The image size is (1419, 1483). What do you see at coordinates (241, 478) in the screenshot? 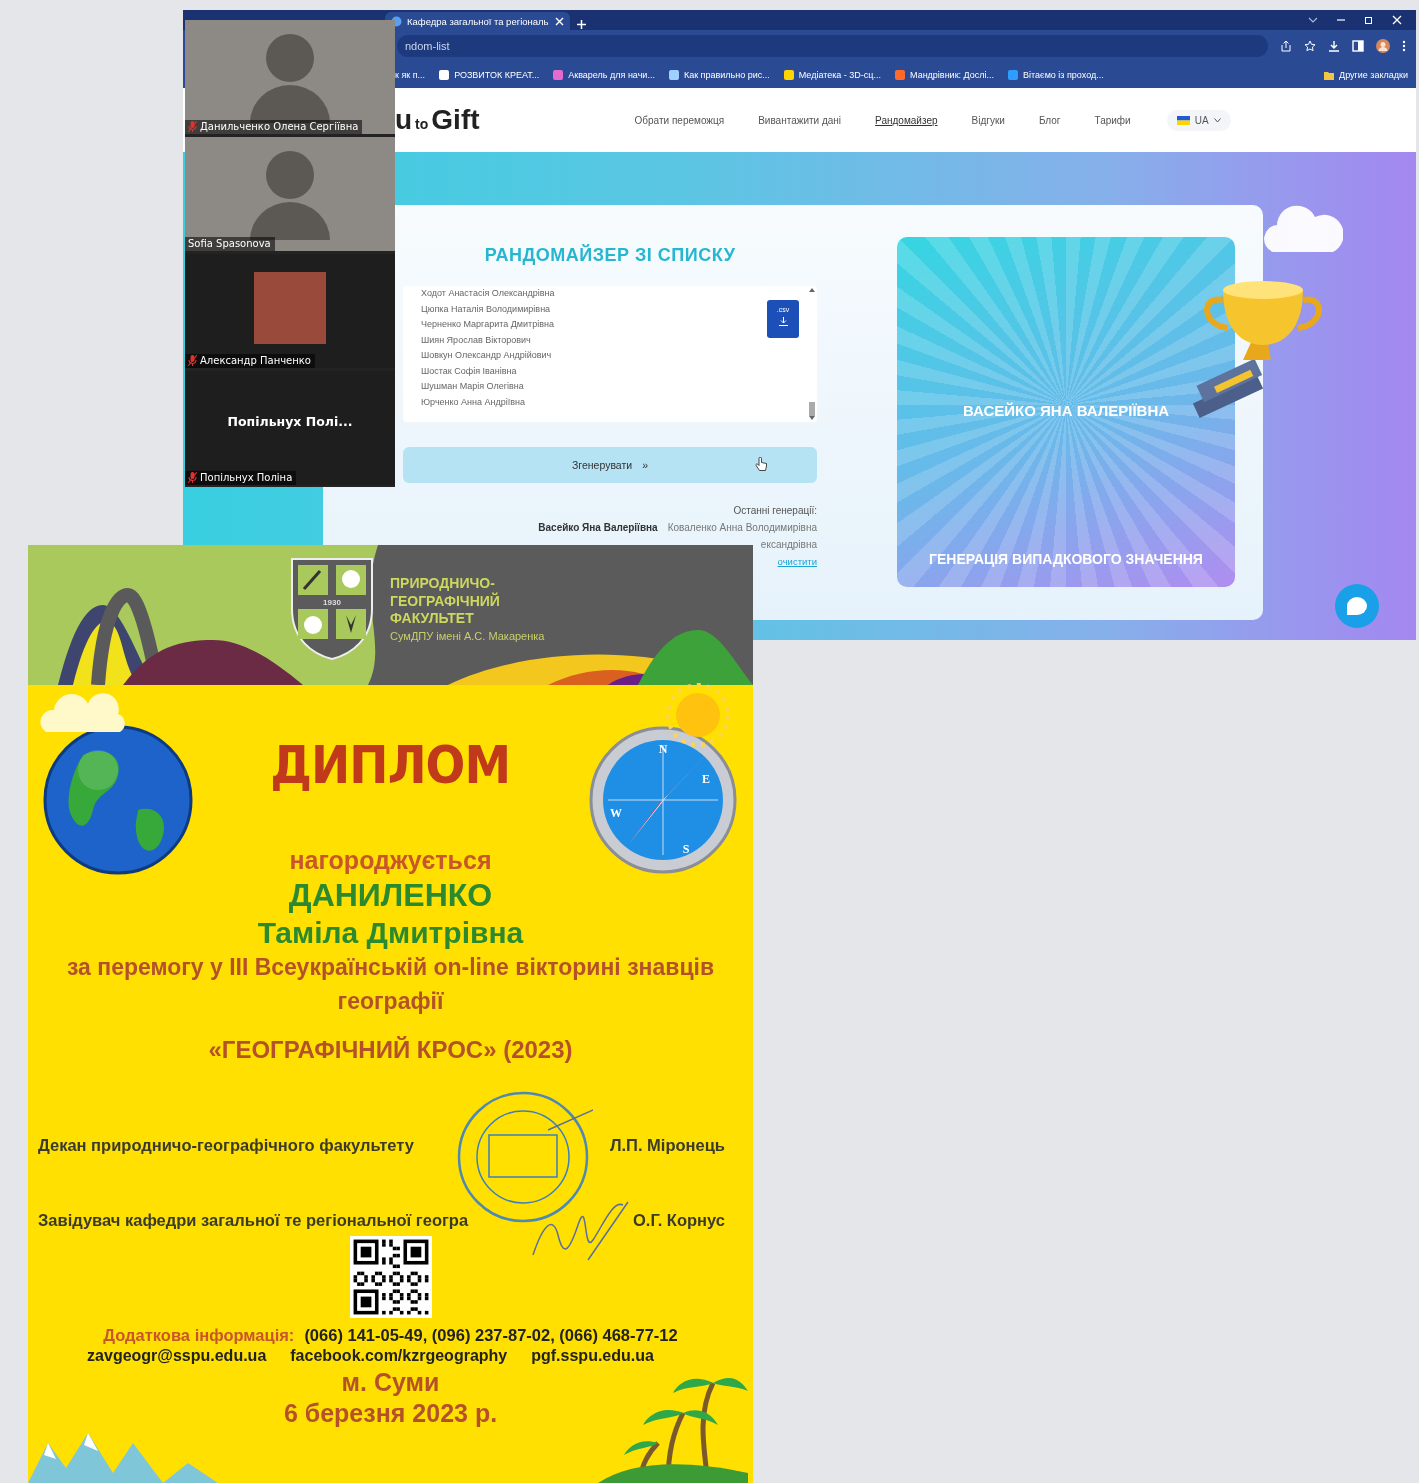
I see `participant-name: Попільнух Поліна` at bounding box center [241, 478].